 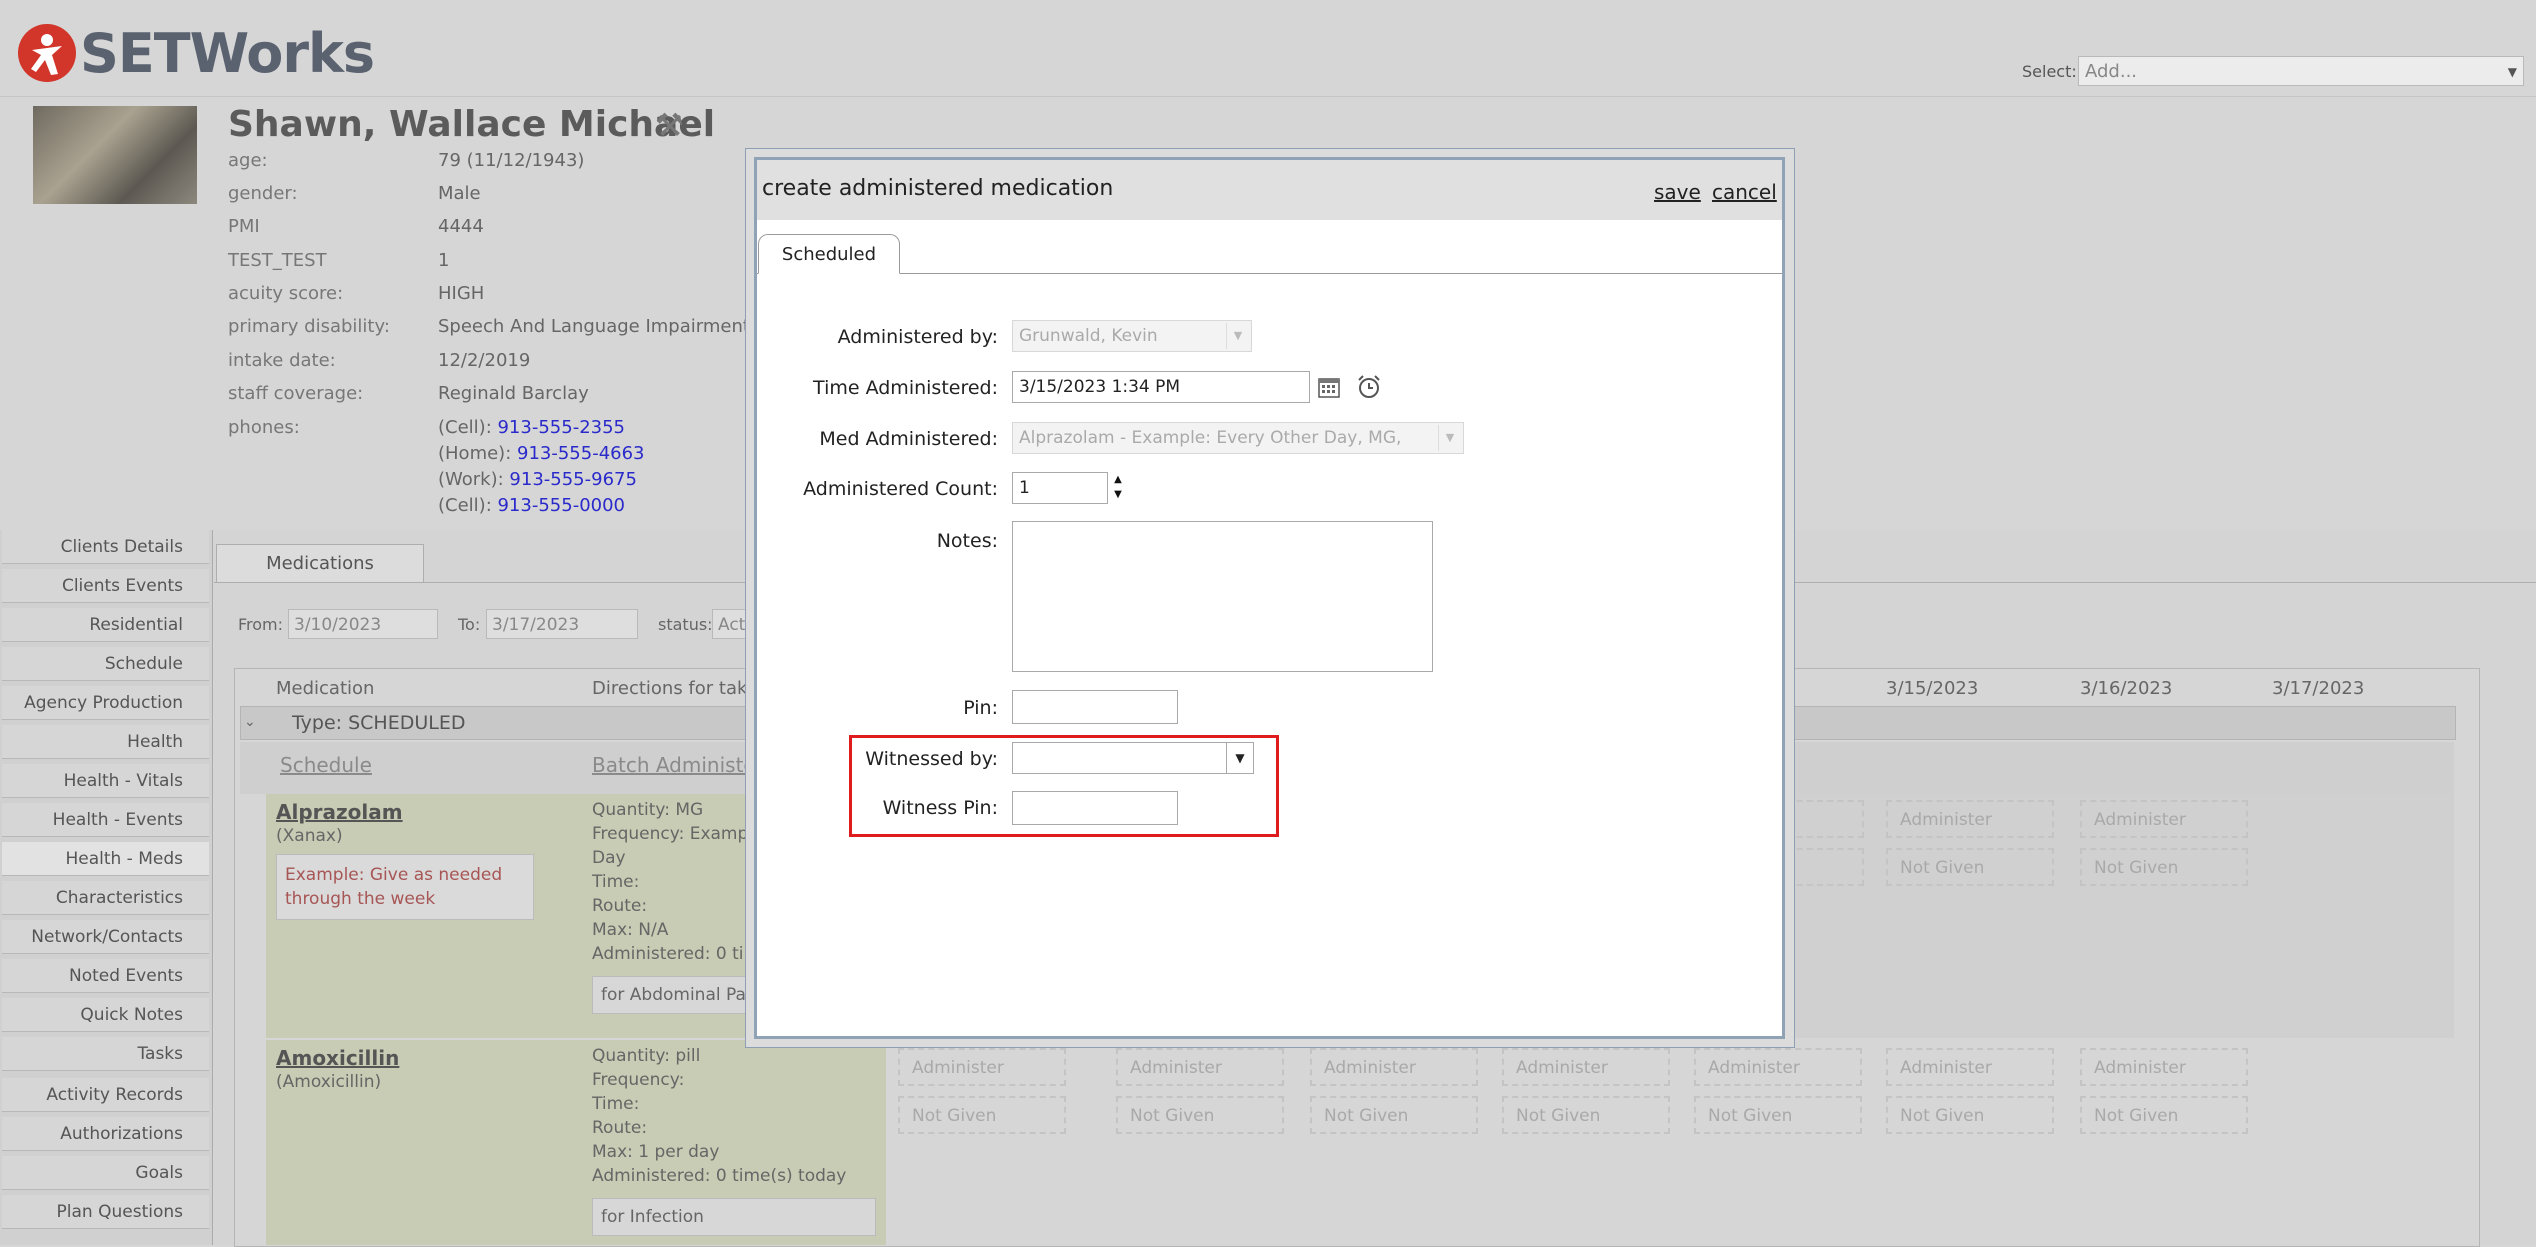 I want to click on sidebar-item-authorizations: Authorizations, so click(x=105, y=1134).